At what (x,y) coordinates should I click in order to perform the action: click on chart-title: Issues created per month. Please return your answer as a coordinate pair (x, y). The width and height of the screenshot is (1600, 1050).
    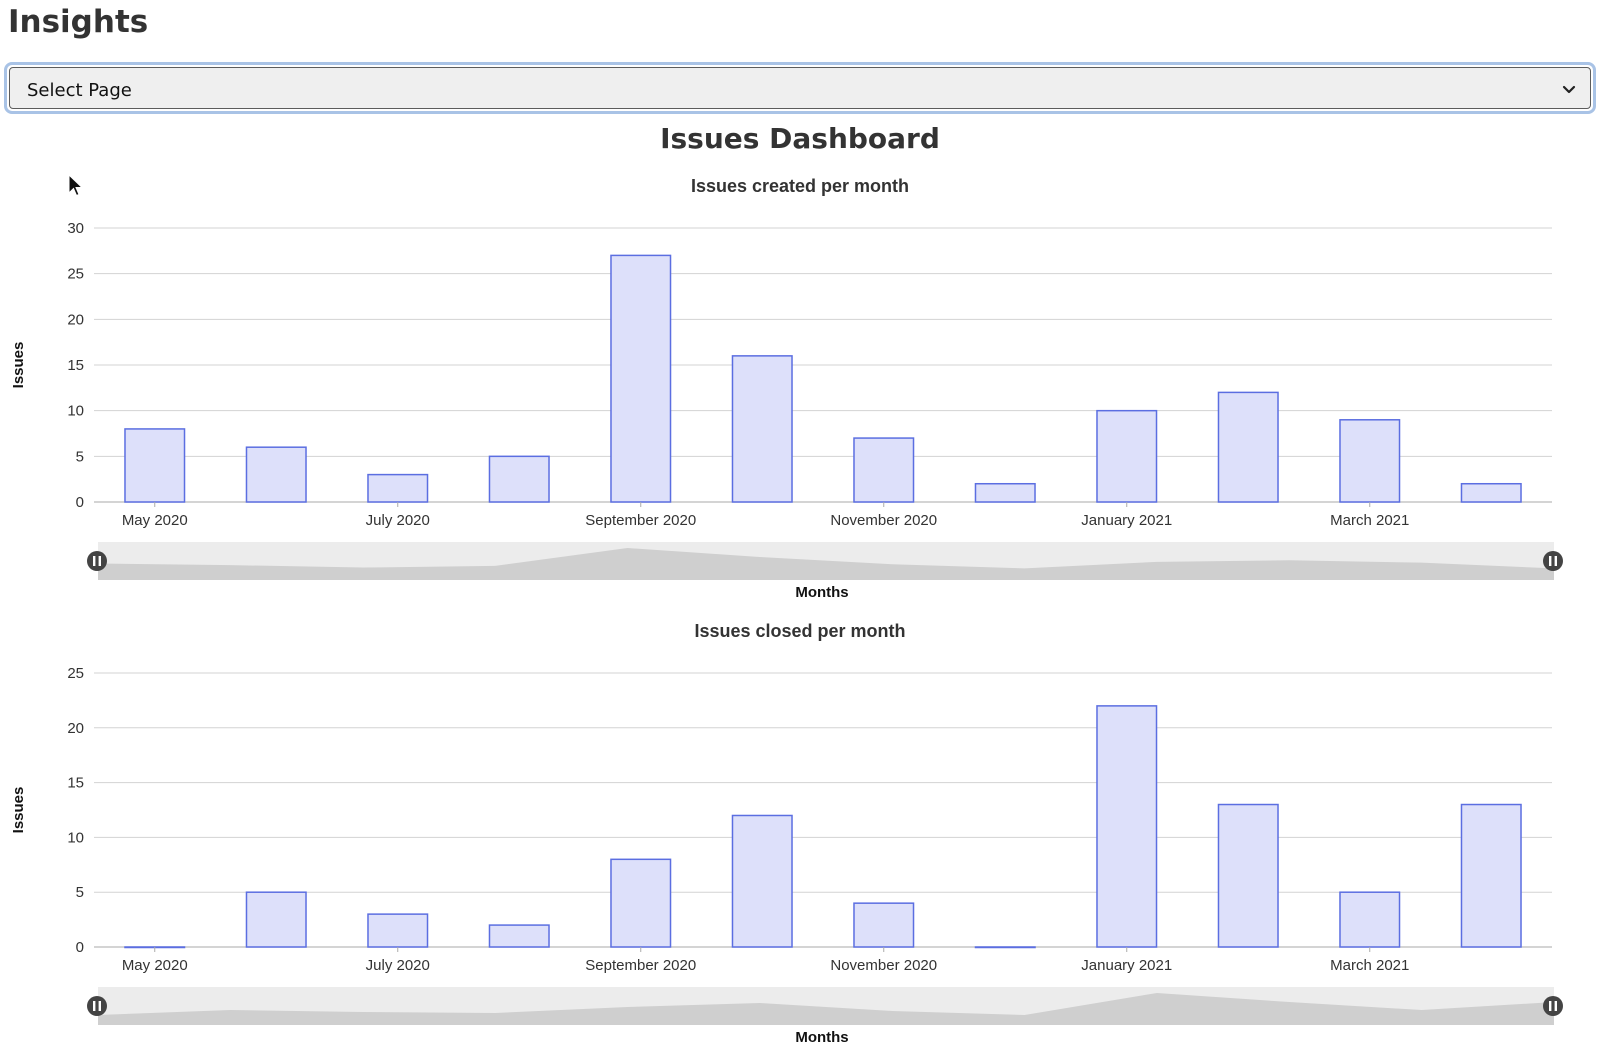
    Looking at the image, I should click on (800, 186).